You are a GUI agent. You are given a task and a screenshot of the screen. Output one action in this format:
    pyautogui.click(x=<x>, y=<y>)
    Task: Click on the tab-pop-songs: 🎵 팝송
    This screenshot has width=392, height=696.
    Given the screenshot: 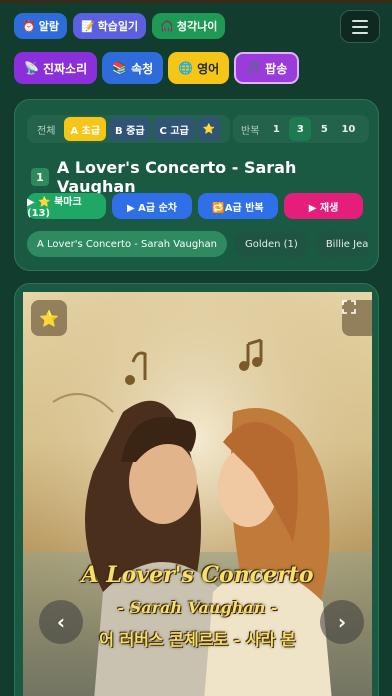 What is the action you would take?
    pyautogui.click(x=267, y=68)
    